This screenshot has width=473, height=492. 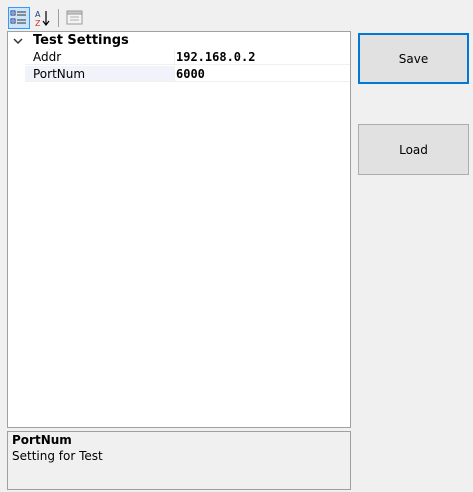 I want to click on categorized-view-icon, so click(x=18, y=17).